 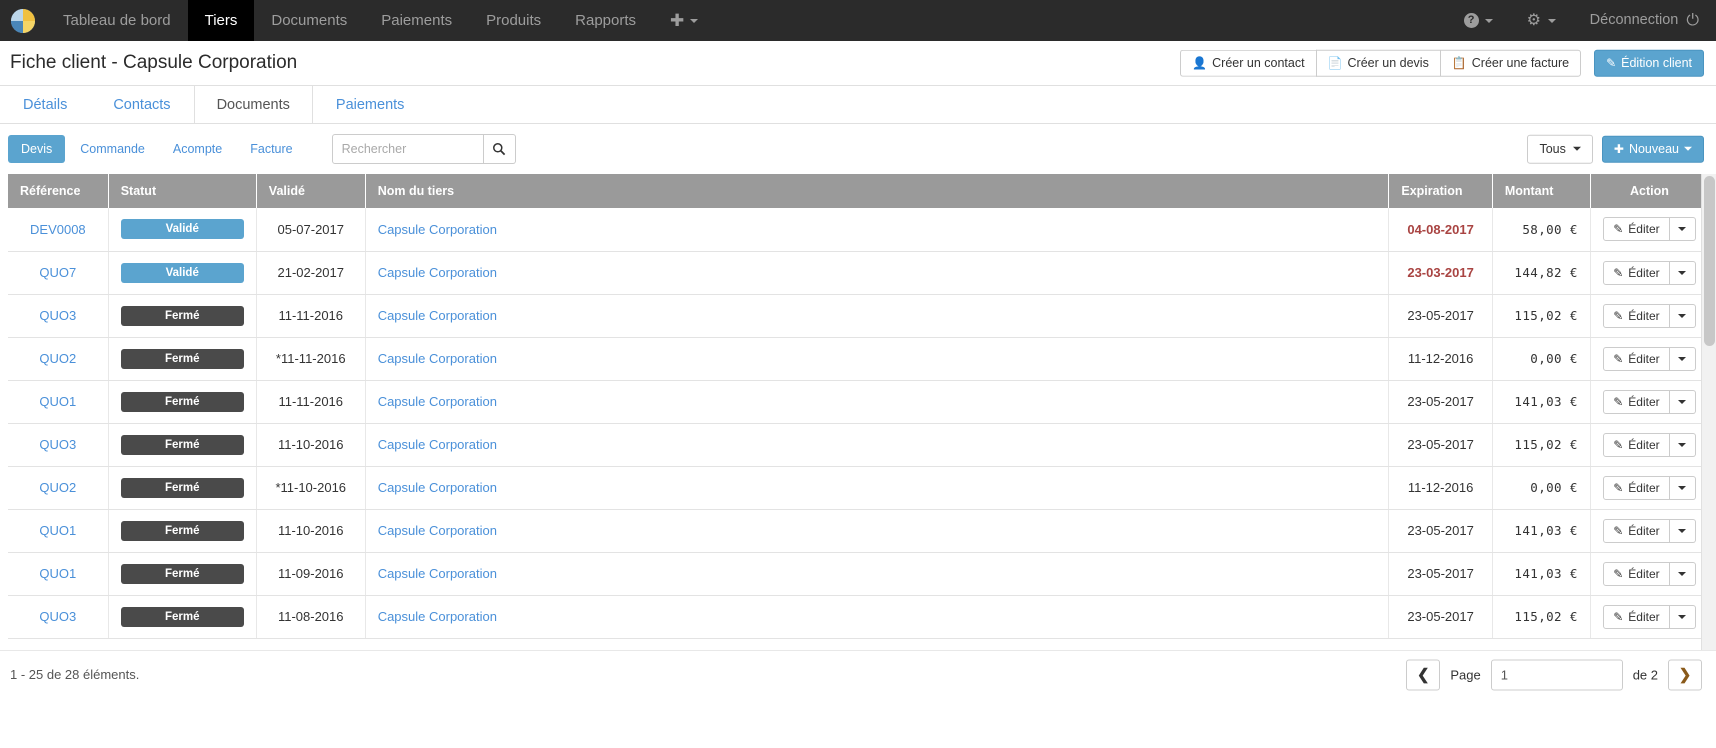 I want to click on column-header-expiration: Expiration, so click(x=1440, y=191).